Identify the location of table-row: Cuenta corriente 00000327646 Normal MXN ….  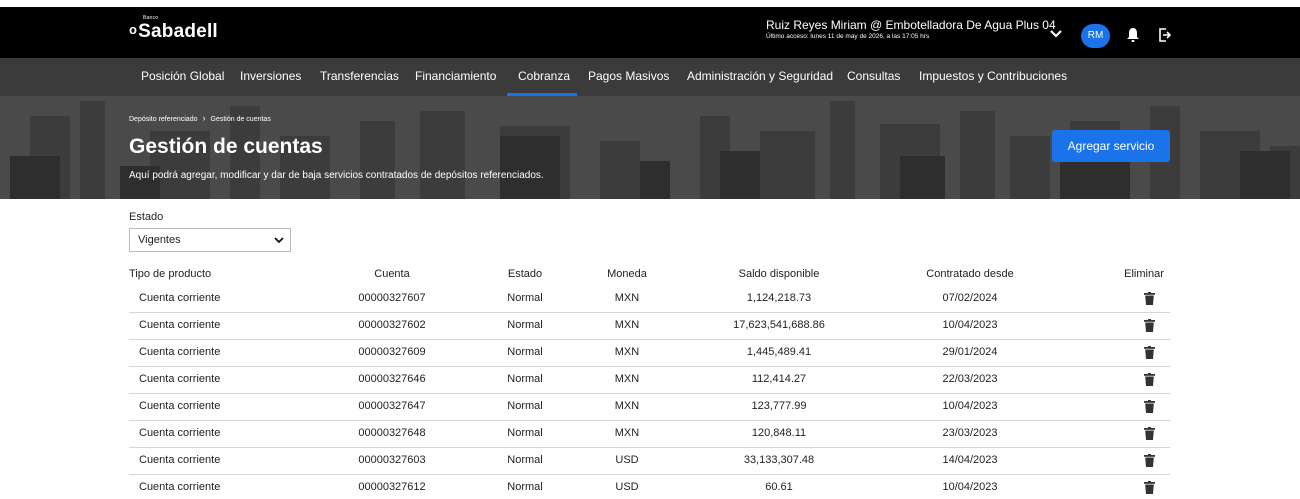
(649, 380).